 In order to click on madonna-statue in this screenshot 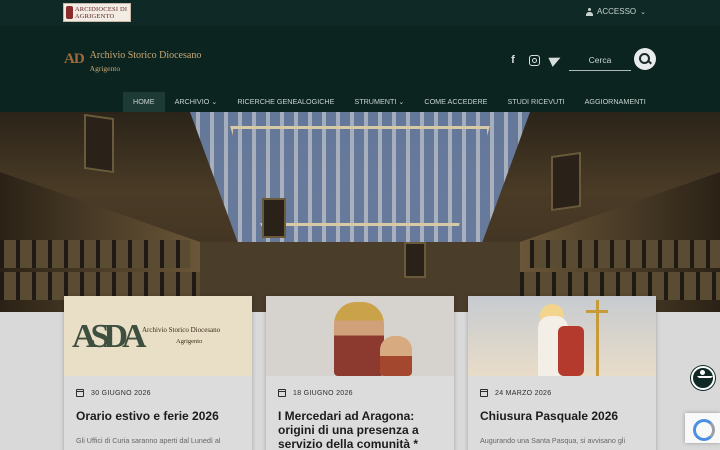, I will do `click(359, 339)`.